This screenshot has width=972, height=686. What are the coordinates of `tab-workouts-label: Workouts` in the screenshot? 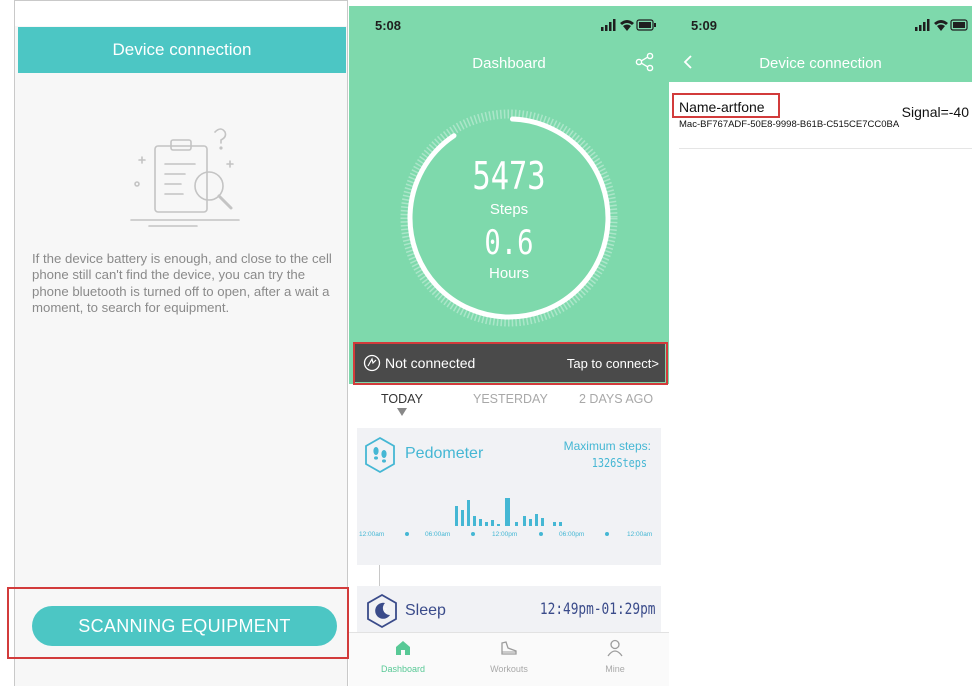 It's located at (509, 669).